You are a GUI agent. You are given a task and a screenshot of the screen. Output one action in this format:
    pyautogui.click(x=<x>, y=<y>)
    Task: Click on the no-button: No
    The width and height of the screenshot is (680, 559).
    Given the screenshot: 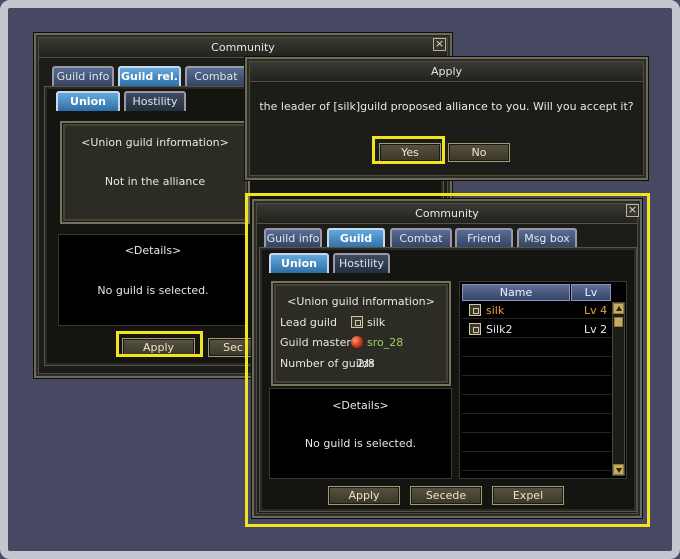 What is the action you would take?
    pyautogui.click(x=479, y=152)
    